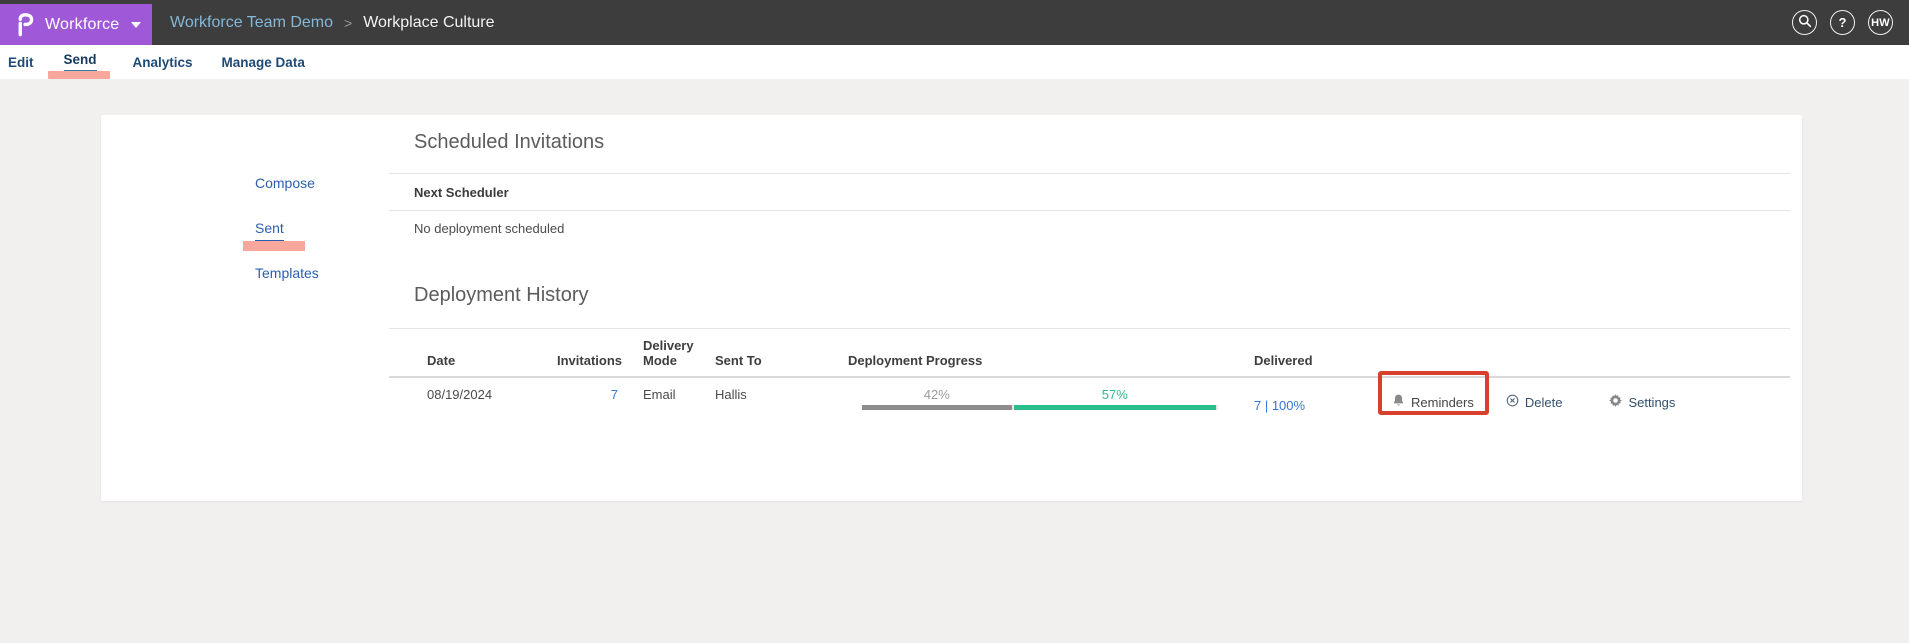 The height and width of the screenshot is (643, 1909). I want to click on column-header-date: Date, so click(441, 360).